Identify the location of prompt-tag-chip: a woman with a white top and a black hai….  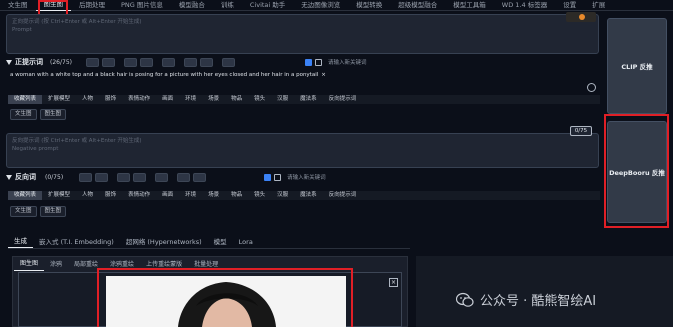
(168, 75).